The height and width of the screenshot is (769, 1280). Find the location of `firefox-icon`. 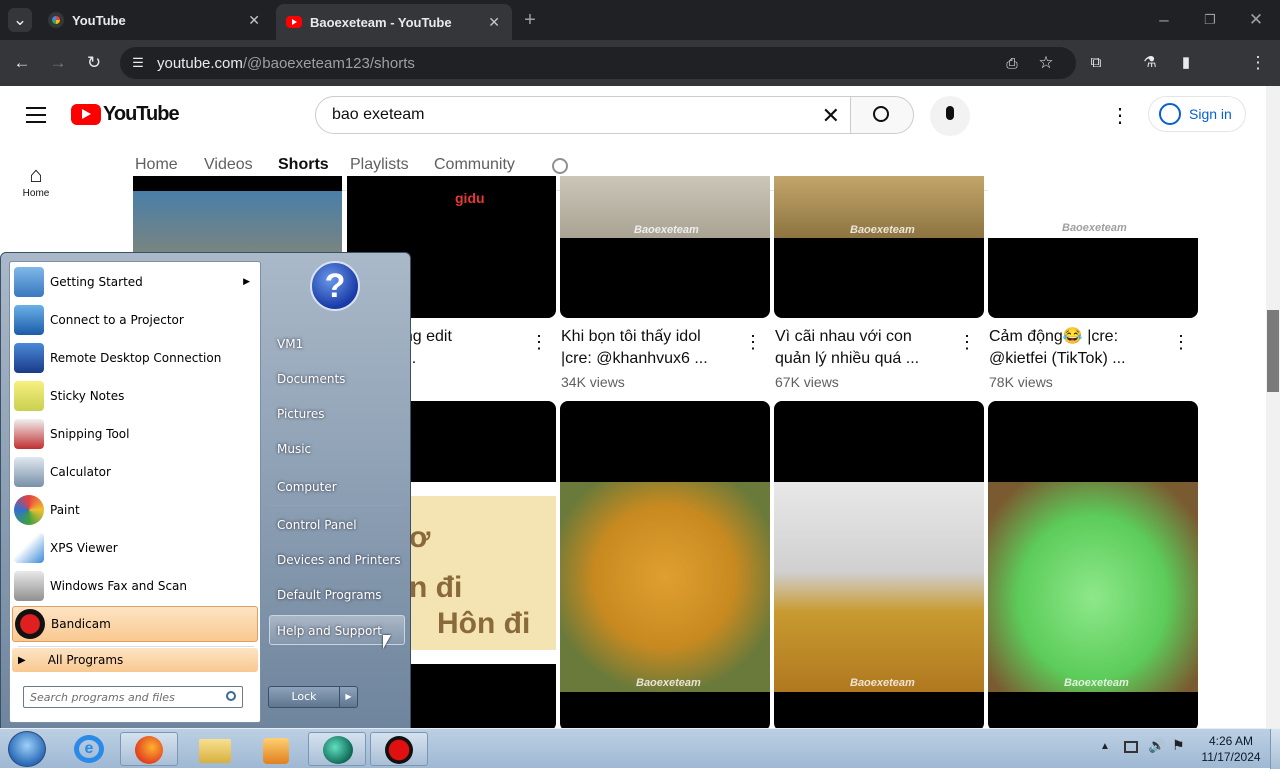

firefox-icon is located at coordinates (149, 750).